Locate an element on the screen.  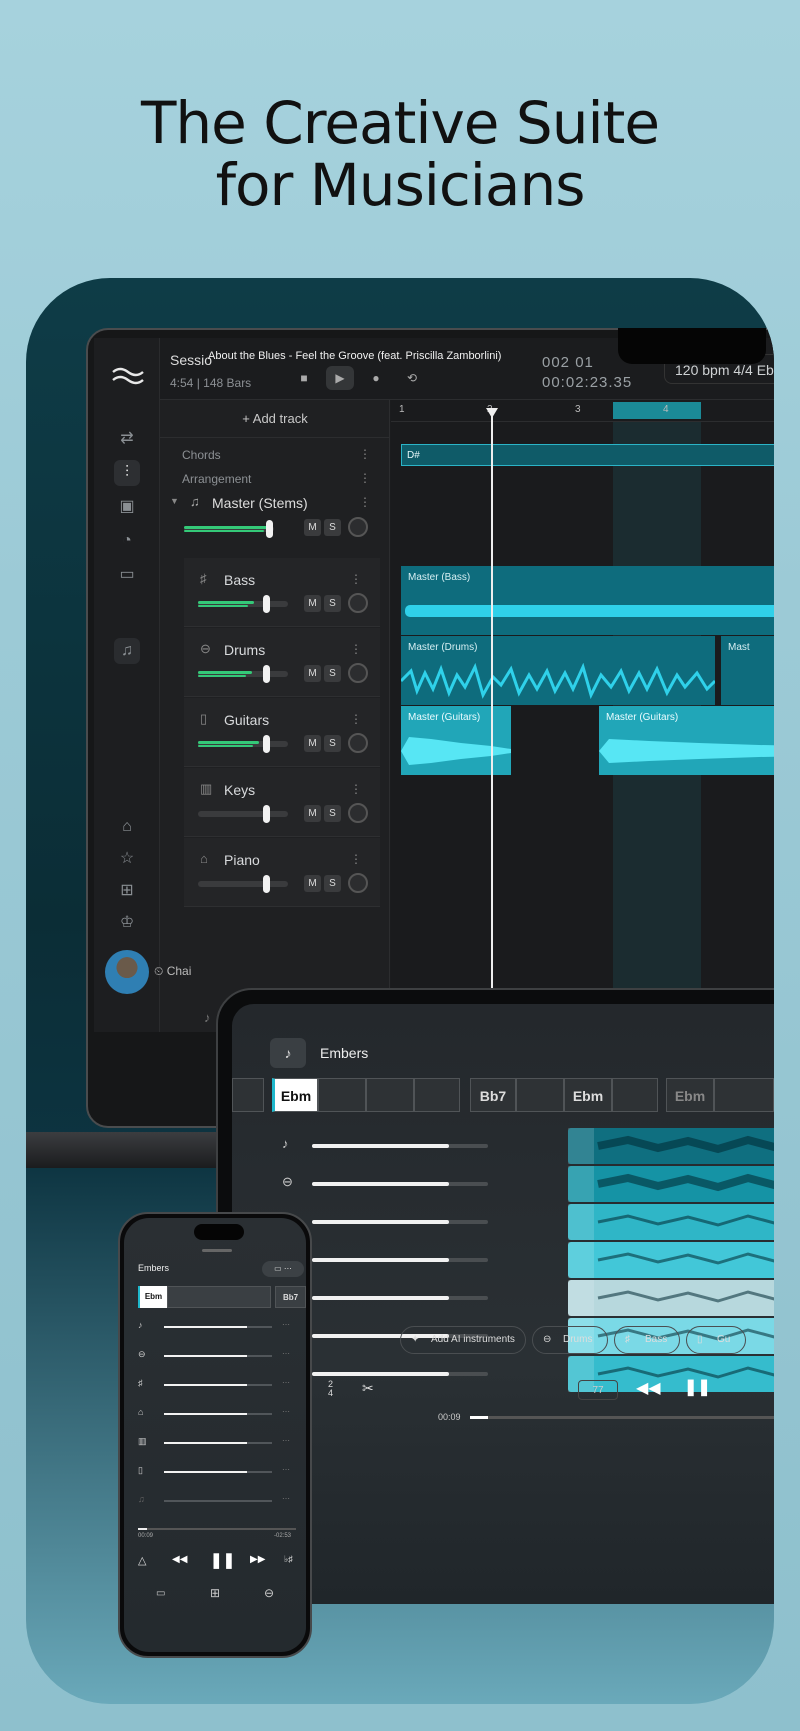
track-drums: ⊖ Drums ⋮ M S is located at coordinates (282, 662).